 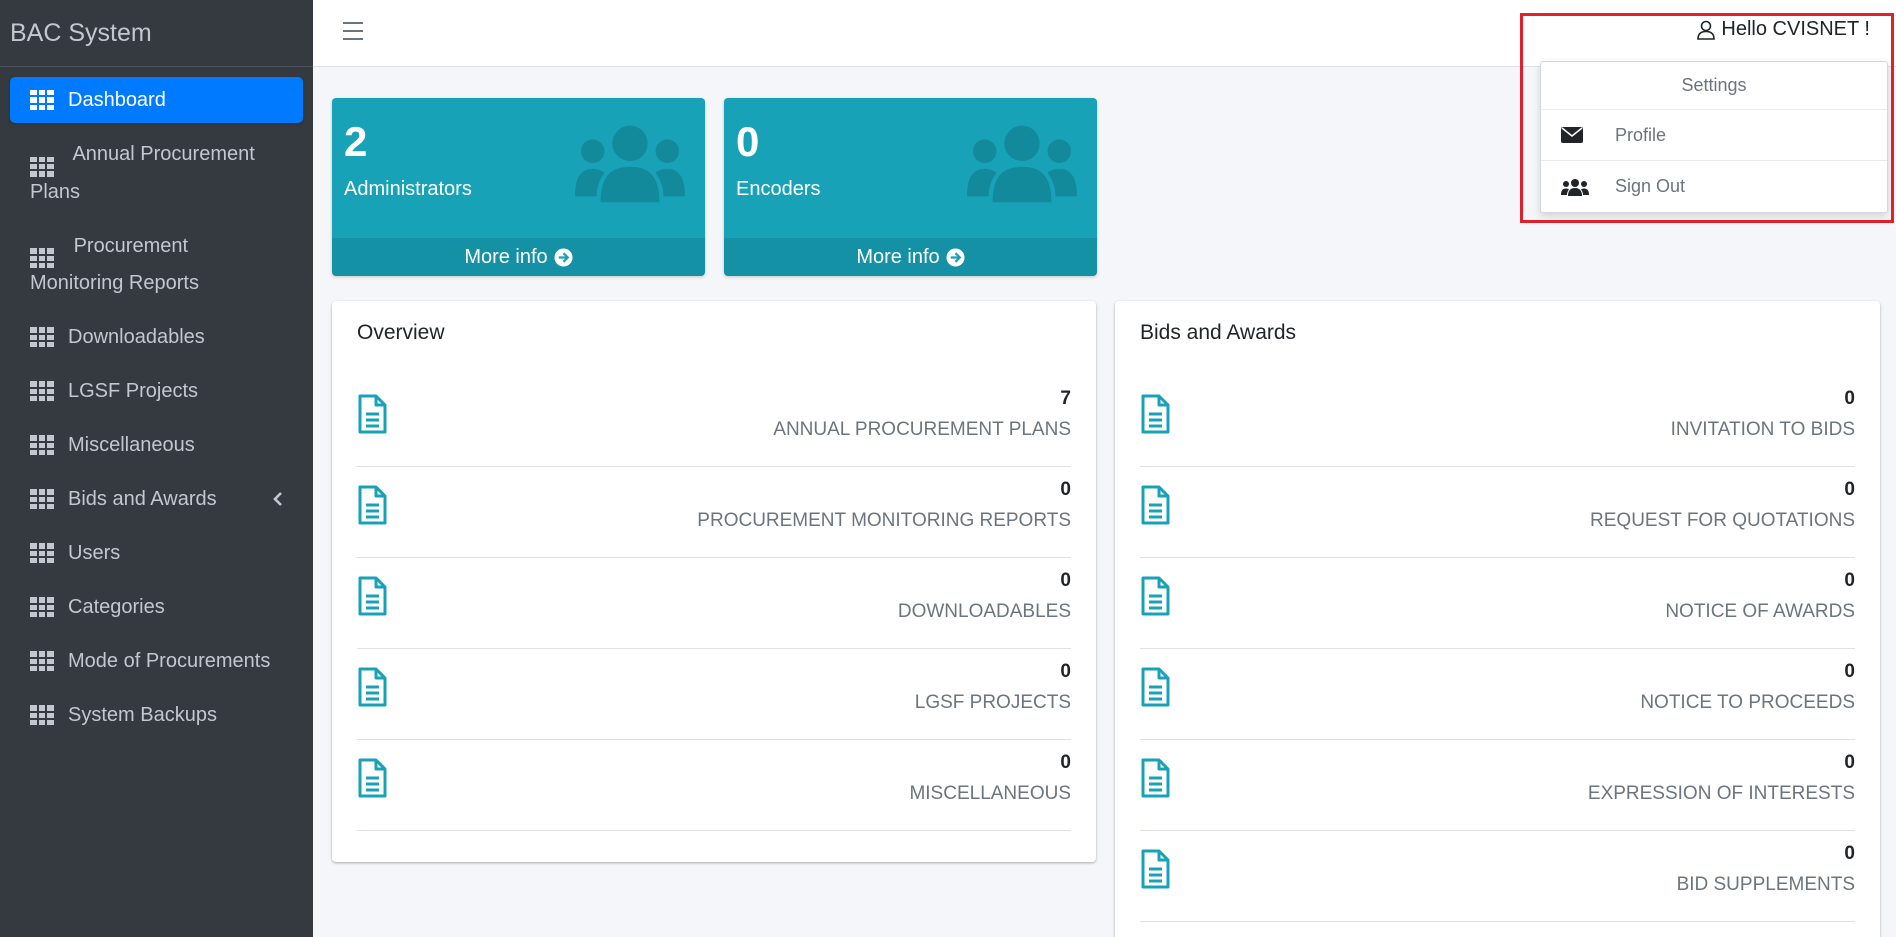 What do you see at coordinates (169, 661) in the screenshot?
I see `sidebar-item-label: Mode of Procurements` at bounding box center [169, 661].